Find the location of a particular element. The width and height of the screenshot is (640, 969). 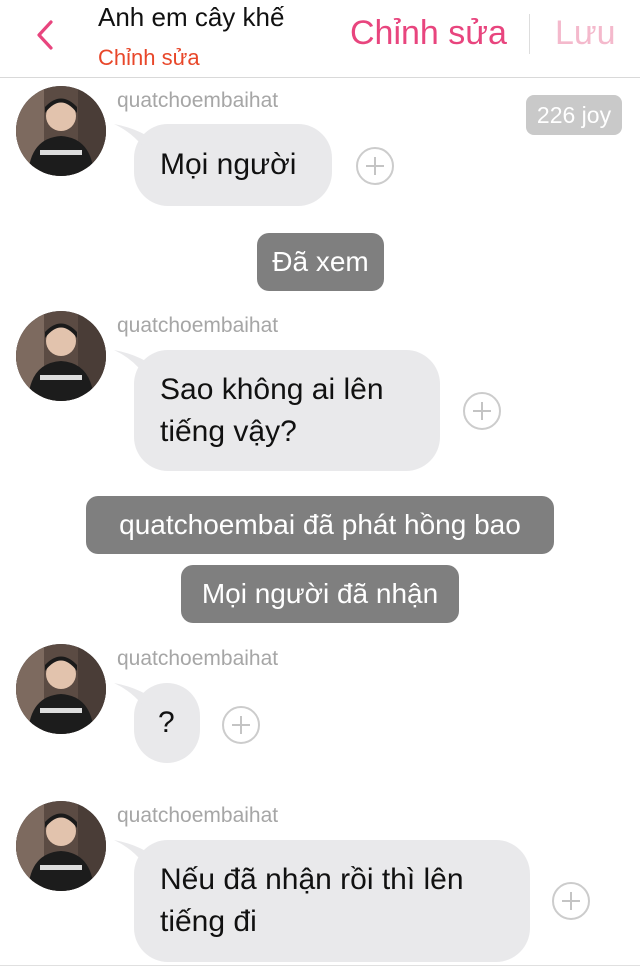

message-bubble: Nếu đã nhận rồi thì lên tiếng đi is located at coordinates (322, 901).